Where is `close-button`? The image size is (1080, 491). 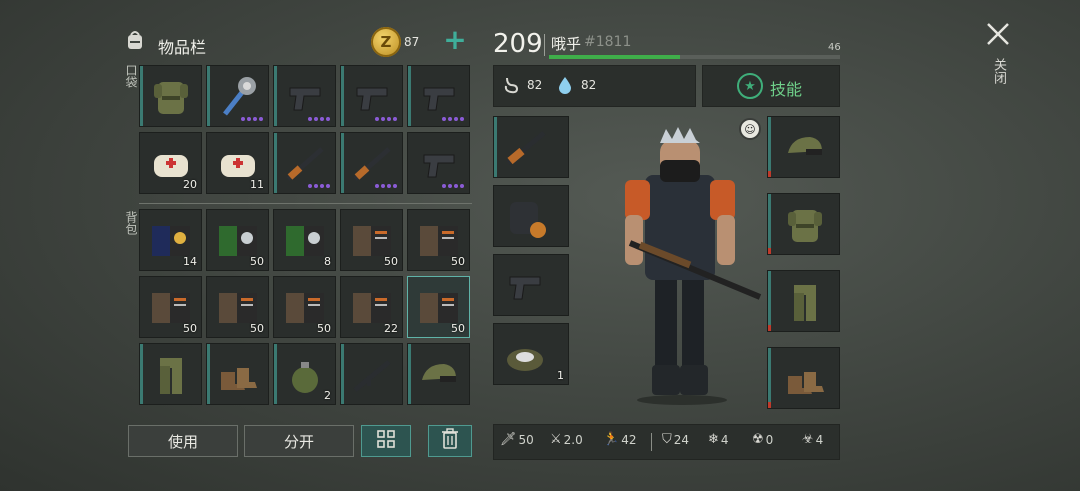 close-button is located at coordinates (998, 34).